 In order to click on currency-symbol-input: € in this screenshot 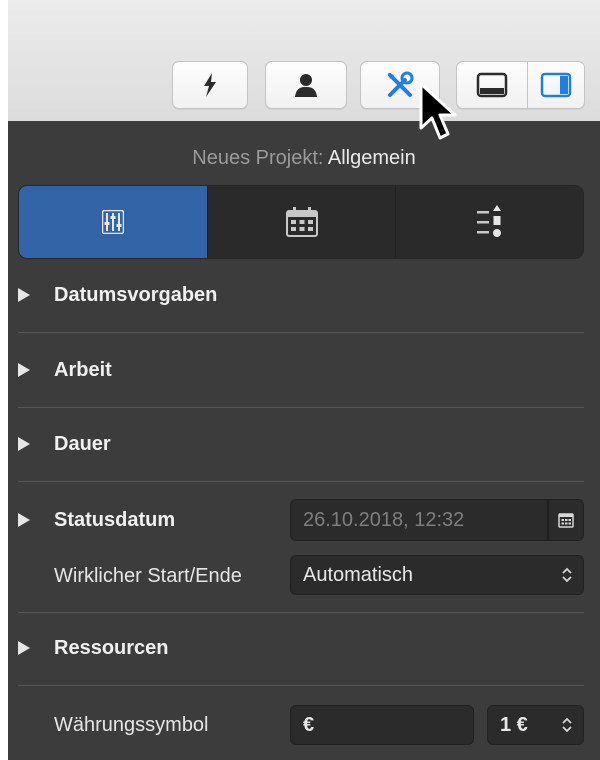, I will do `click(382, 725)`.